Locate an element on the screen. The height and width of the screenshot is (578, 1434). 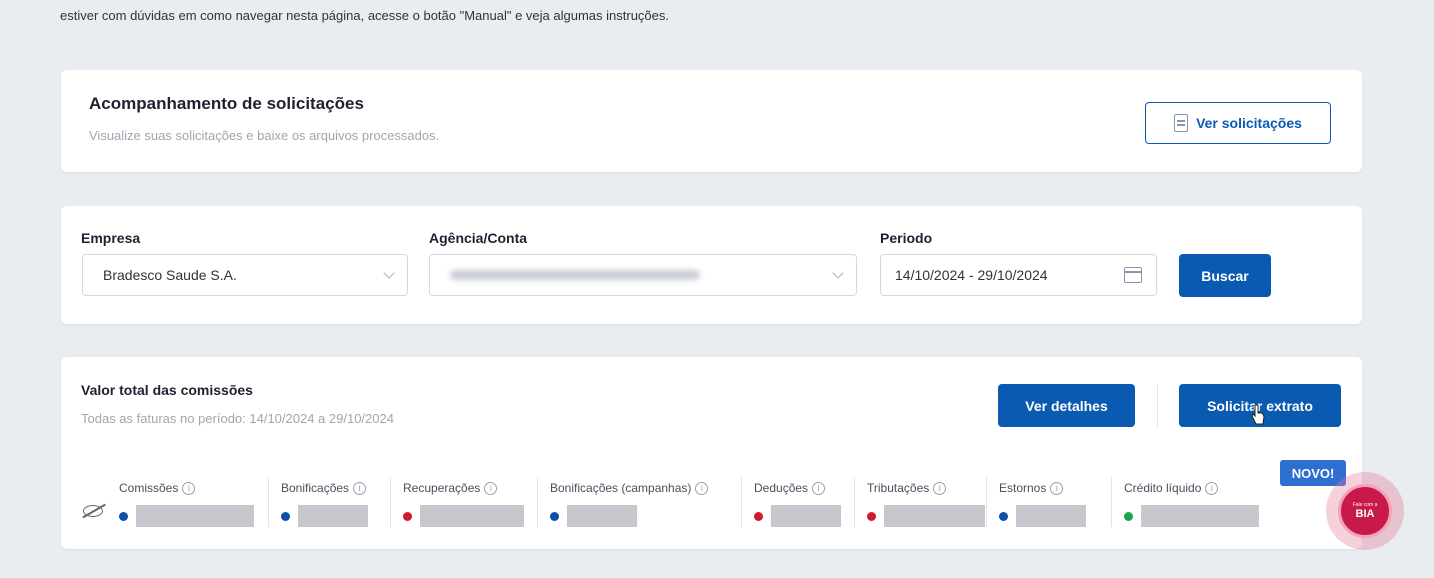
metric-recuperacoes: Recuperações i is located at coordinates (463, 504).